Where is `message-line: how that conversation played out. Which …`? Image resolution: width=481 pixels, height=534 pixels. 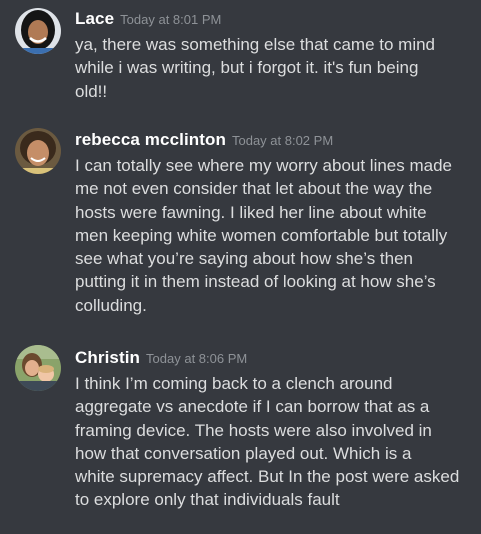 message-line: how that conversation played out. Which … is located at coordinates (243, 453).